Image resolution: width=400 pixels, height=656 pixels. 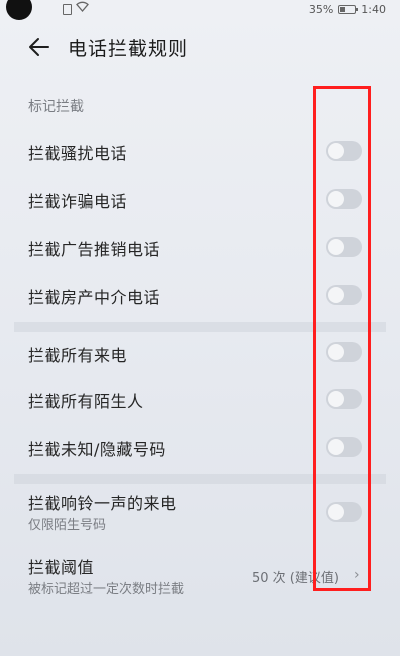 I want to click on page-title: 电话拦截规则, so click(x=128, y=49).